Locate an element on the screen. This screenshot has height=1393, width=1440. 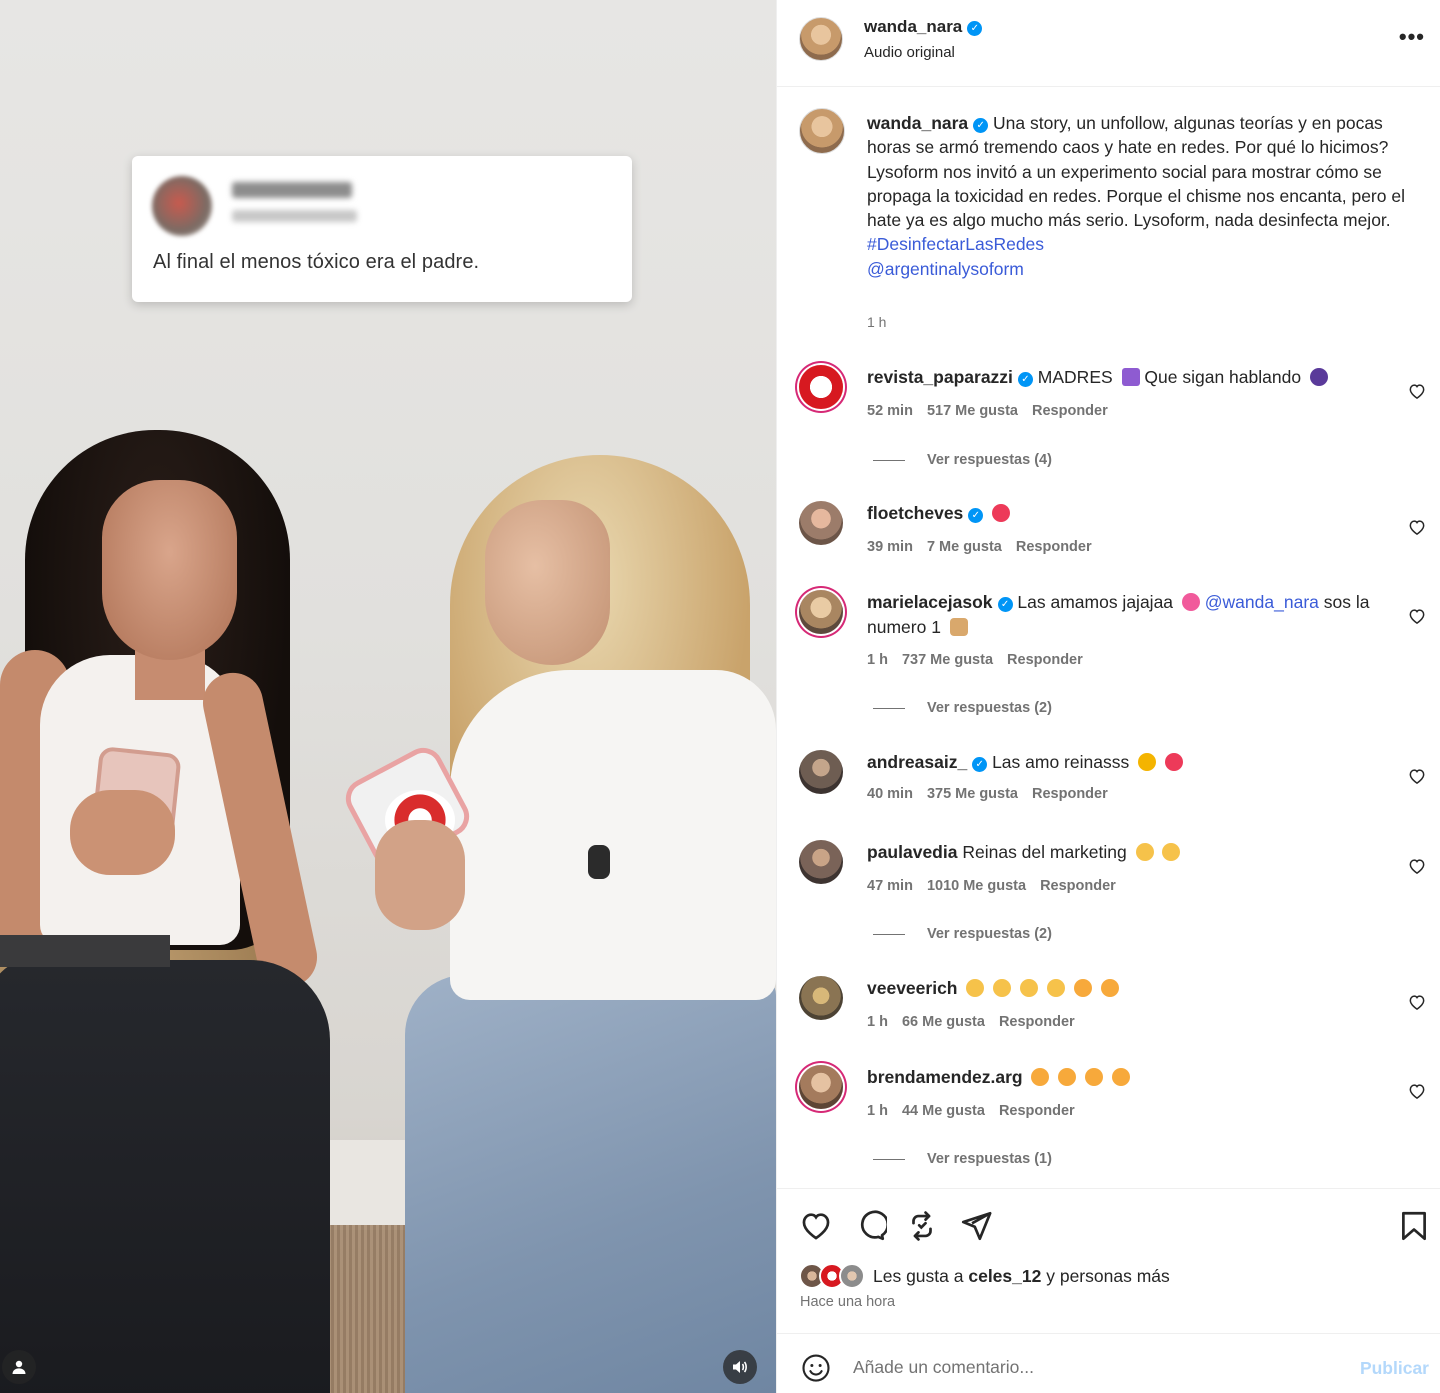
repost-icon is located at coordinates (922, 1226).